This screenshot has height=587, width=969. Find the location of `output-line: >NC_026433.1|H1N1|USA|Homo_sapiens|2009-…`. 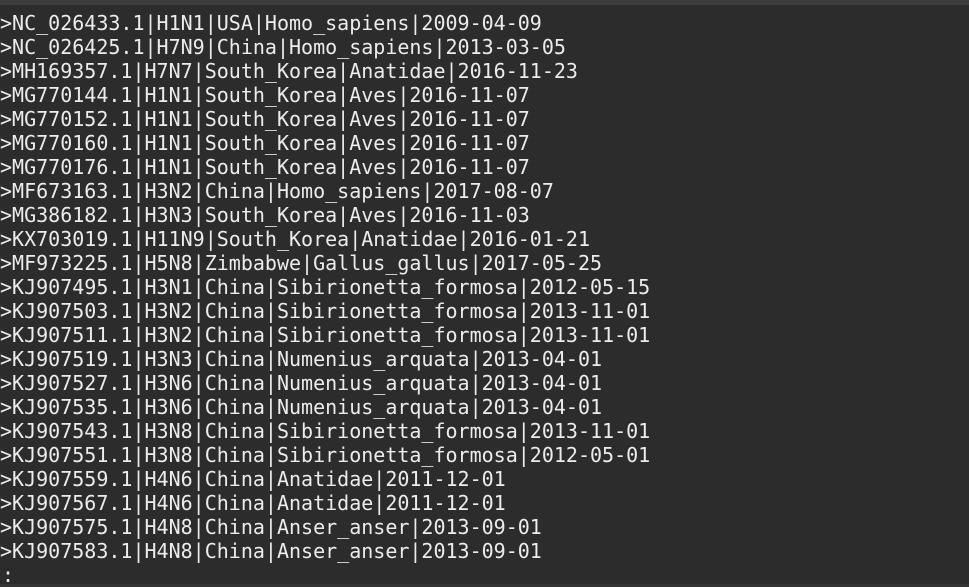

output-line: >NC_026433.1|H1N1|USA|Homo_sapiens|2009-… is located at coordinates (271, 23).